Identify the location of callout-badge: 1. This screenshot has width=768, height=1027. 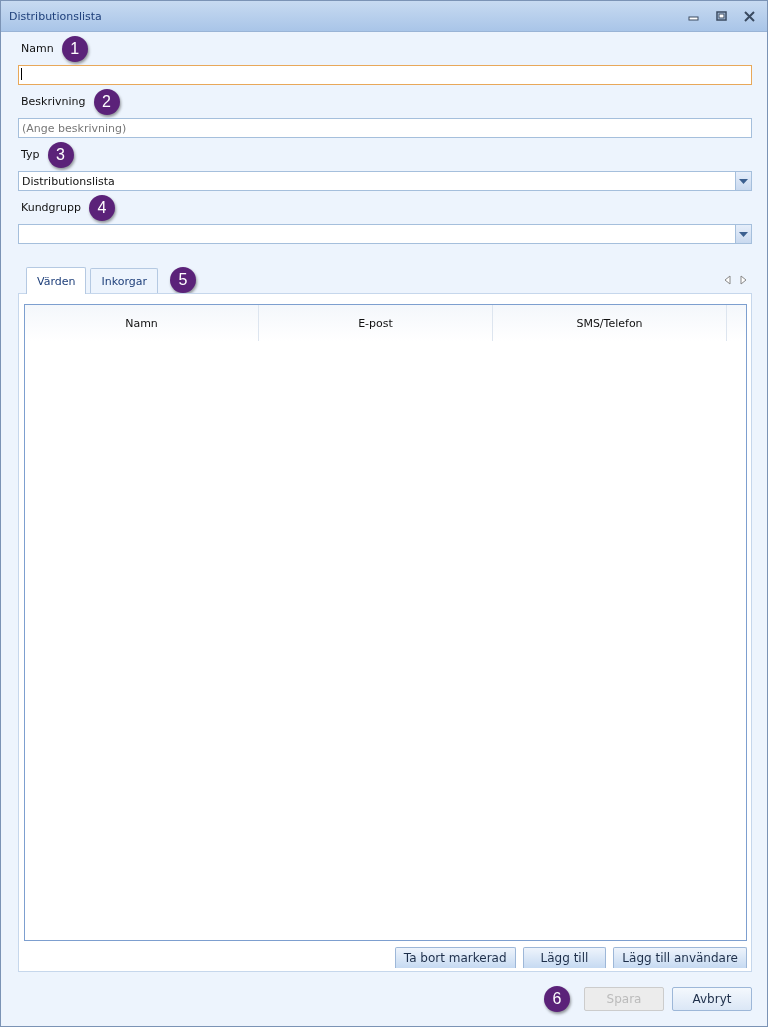
(74, 48).